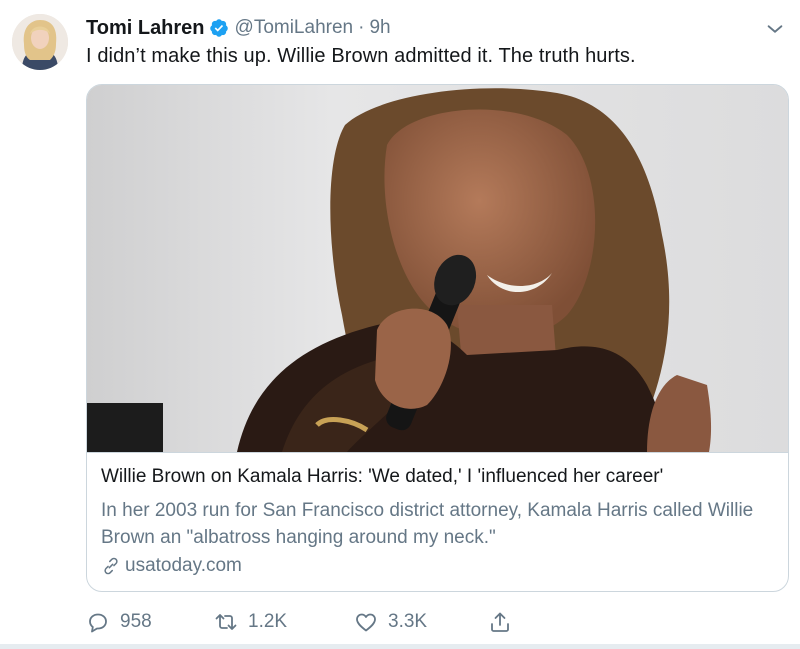  Describe the element at coordinates (294, 28) in the screenshot. I see `author-handle: @TomiLahren` at that location.